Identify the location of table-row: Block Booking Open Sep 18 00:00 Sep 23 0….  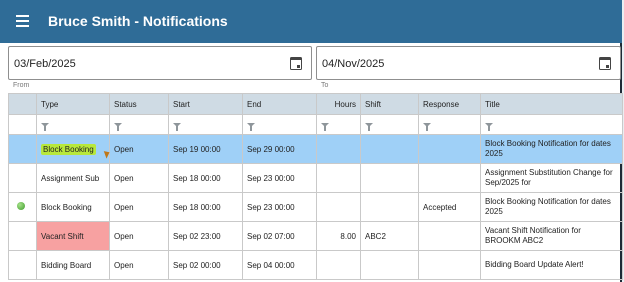
(315, 207).